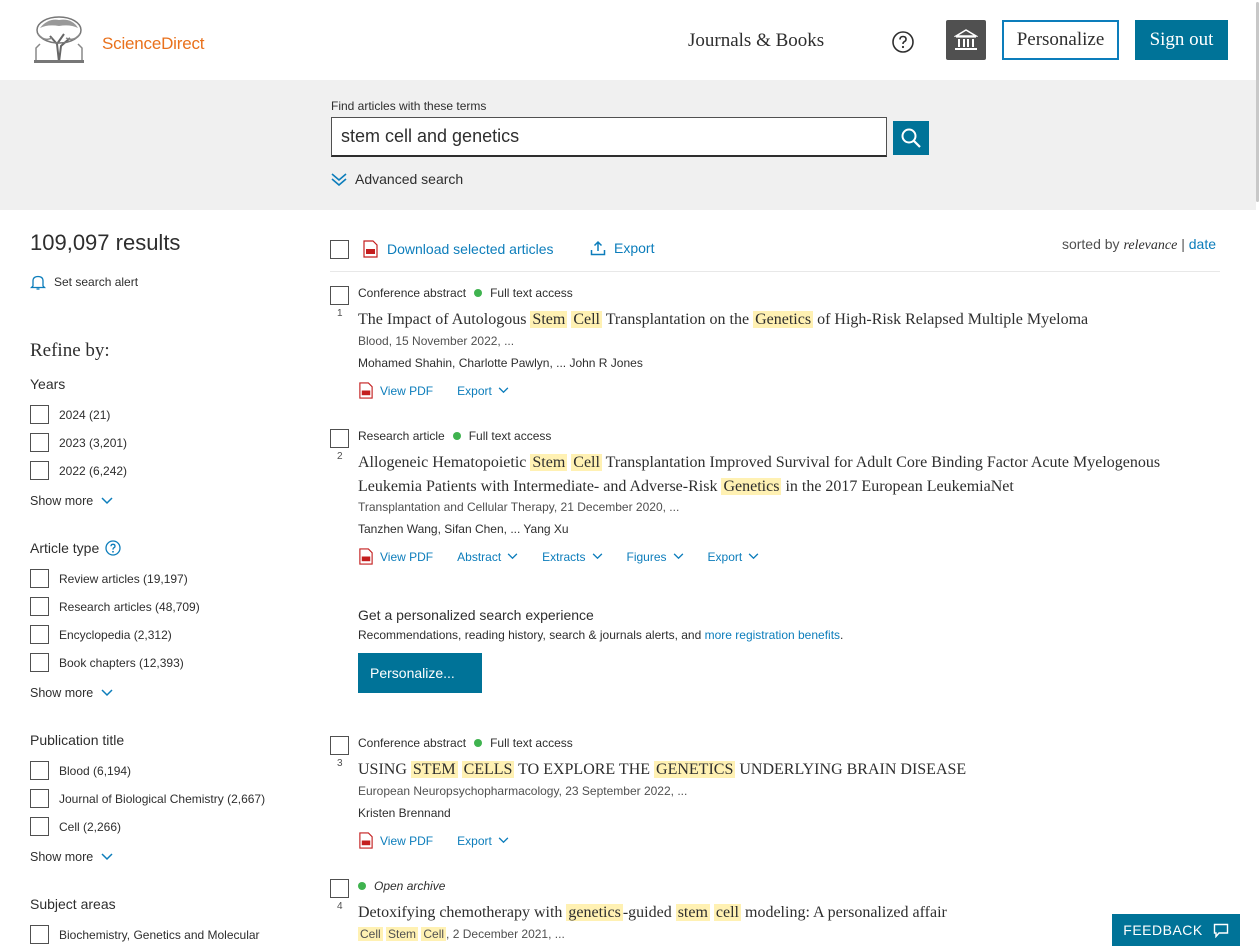 The width and height of the screenshot is (1260, 946). I want to click on research-articles-filter: Research articles (48,709), so click(115, 606).